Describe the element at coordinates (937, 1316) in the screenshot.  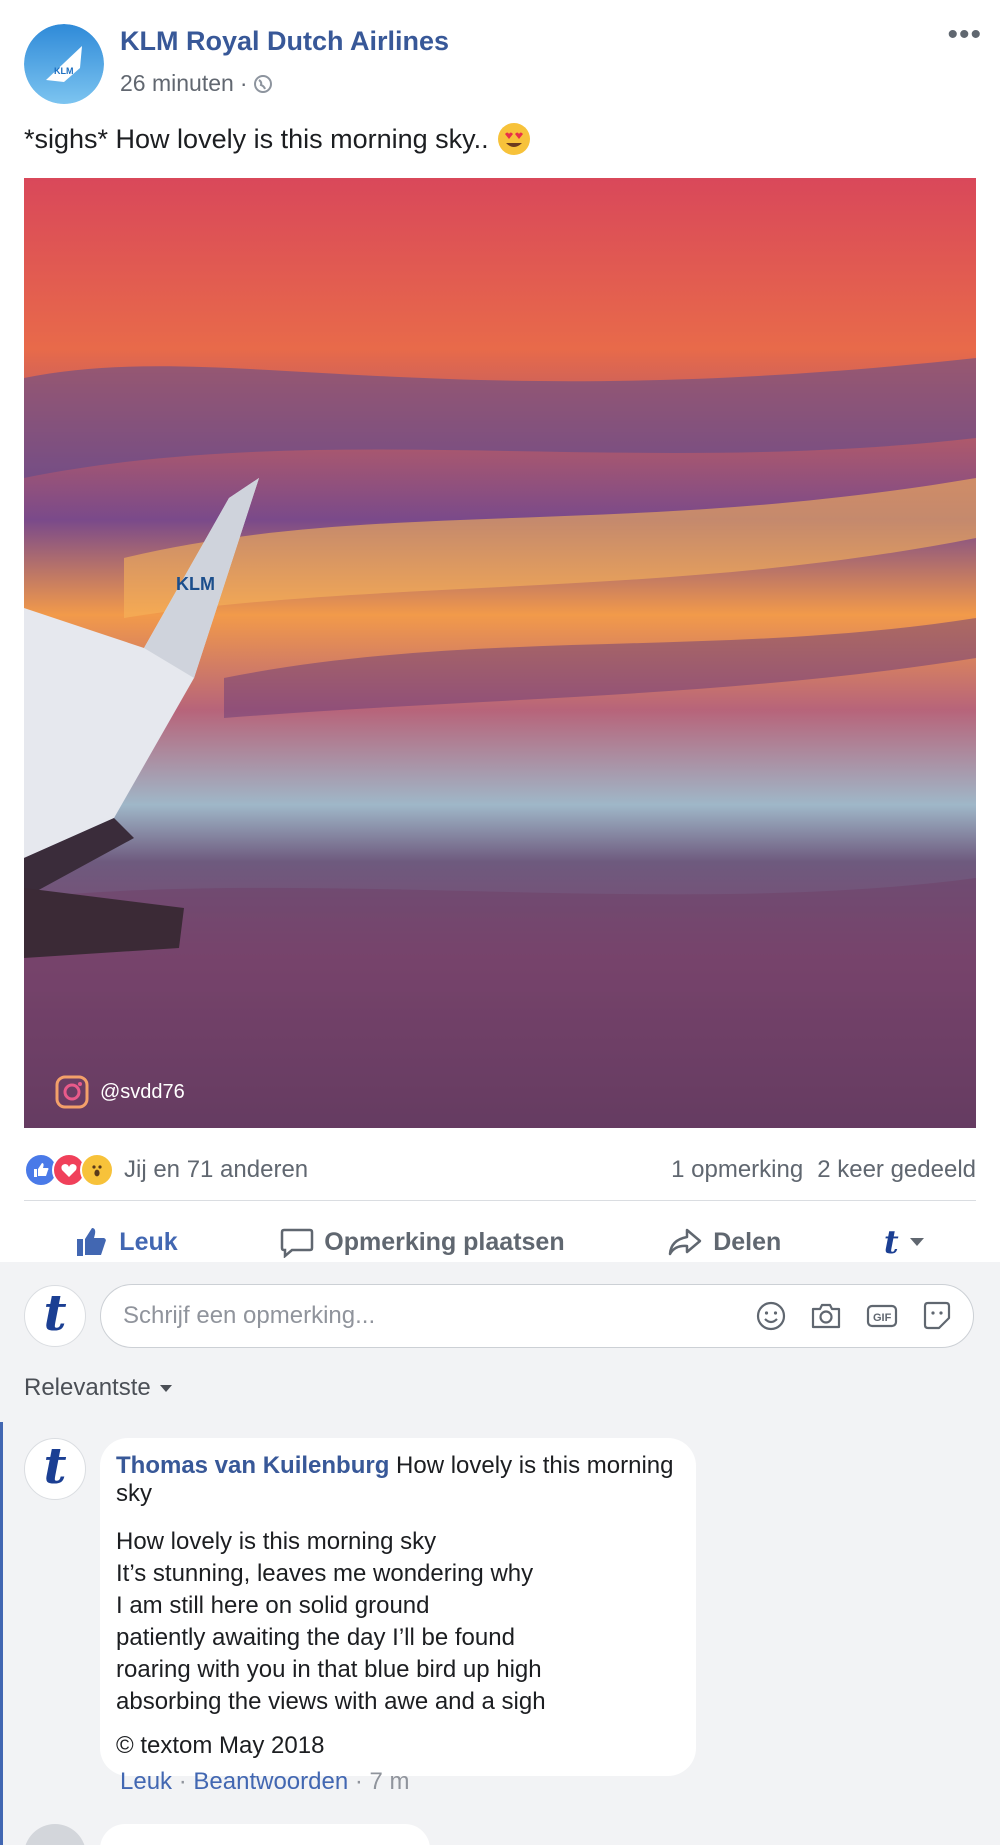
I see `sticker-icon` at that location.